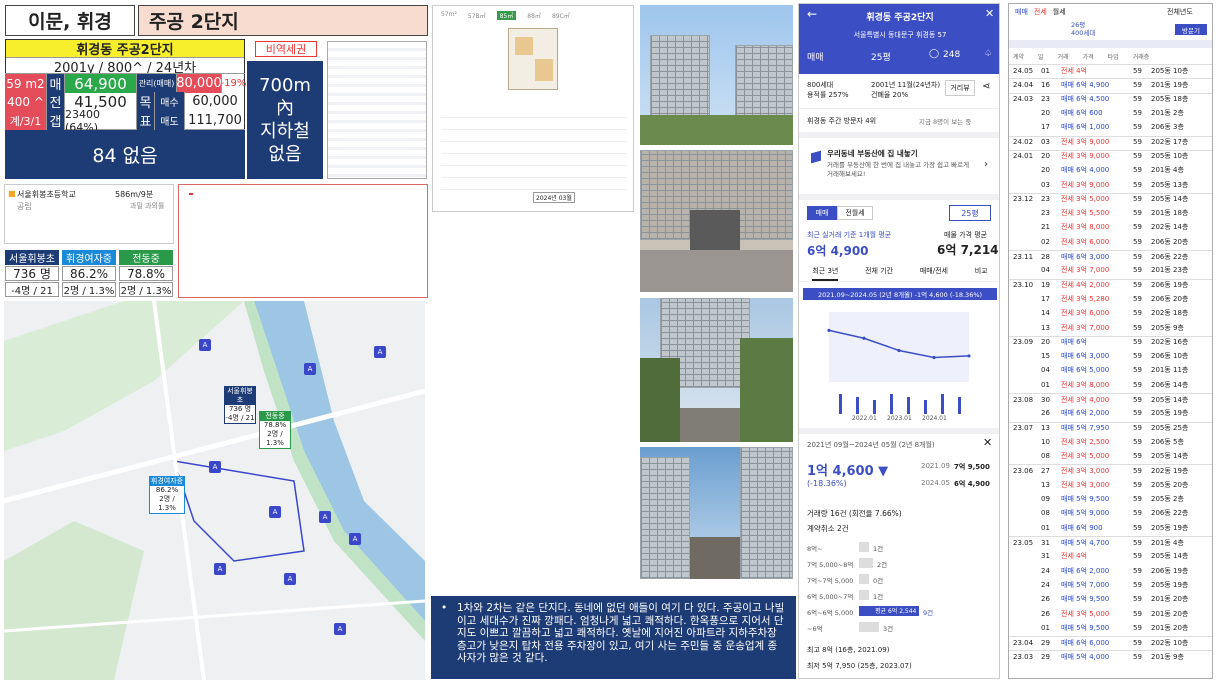 This screenshot has height=684, width=1216. What do you see at coordinates (899, 274) in the screenshot?
I see `chart-tabs: 최근 3년 전체 기간 매매/전세 비교` at bounding box center [899, 274].